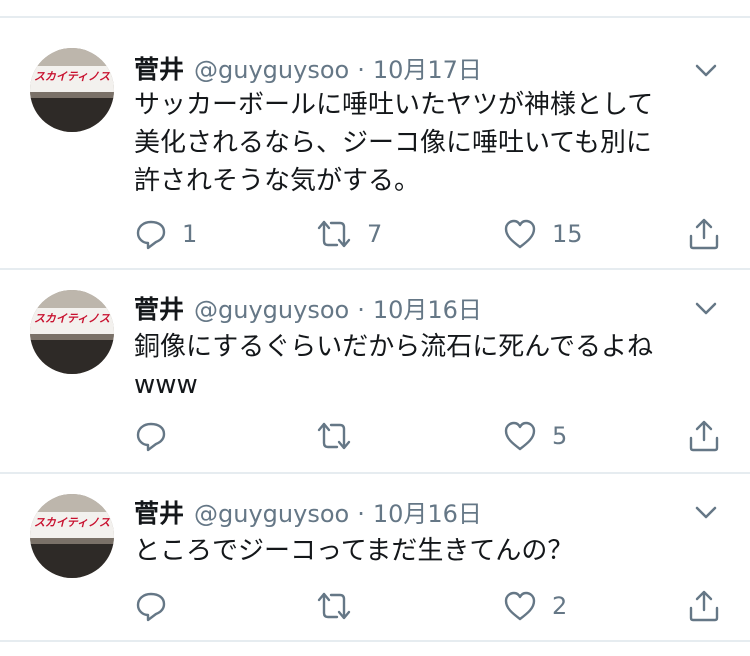  I want to click on tweet-actions: 1 7 15, so click(375, 234).